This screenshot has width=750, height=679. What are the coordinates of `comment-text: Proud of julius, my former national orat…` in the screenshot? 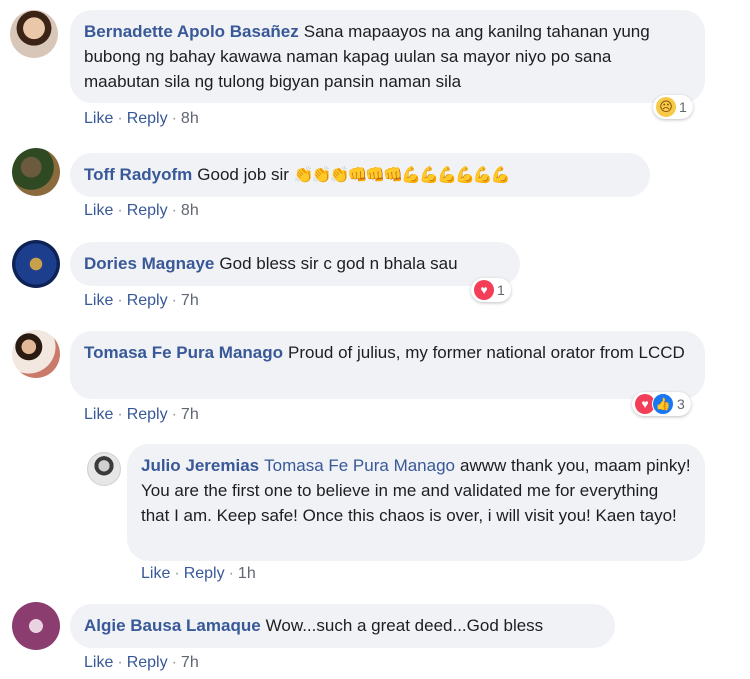 It's located at (486, 352).